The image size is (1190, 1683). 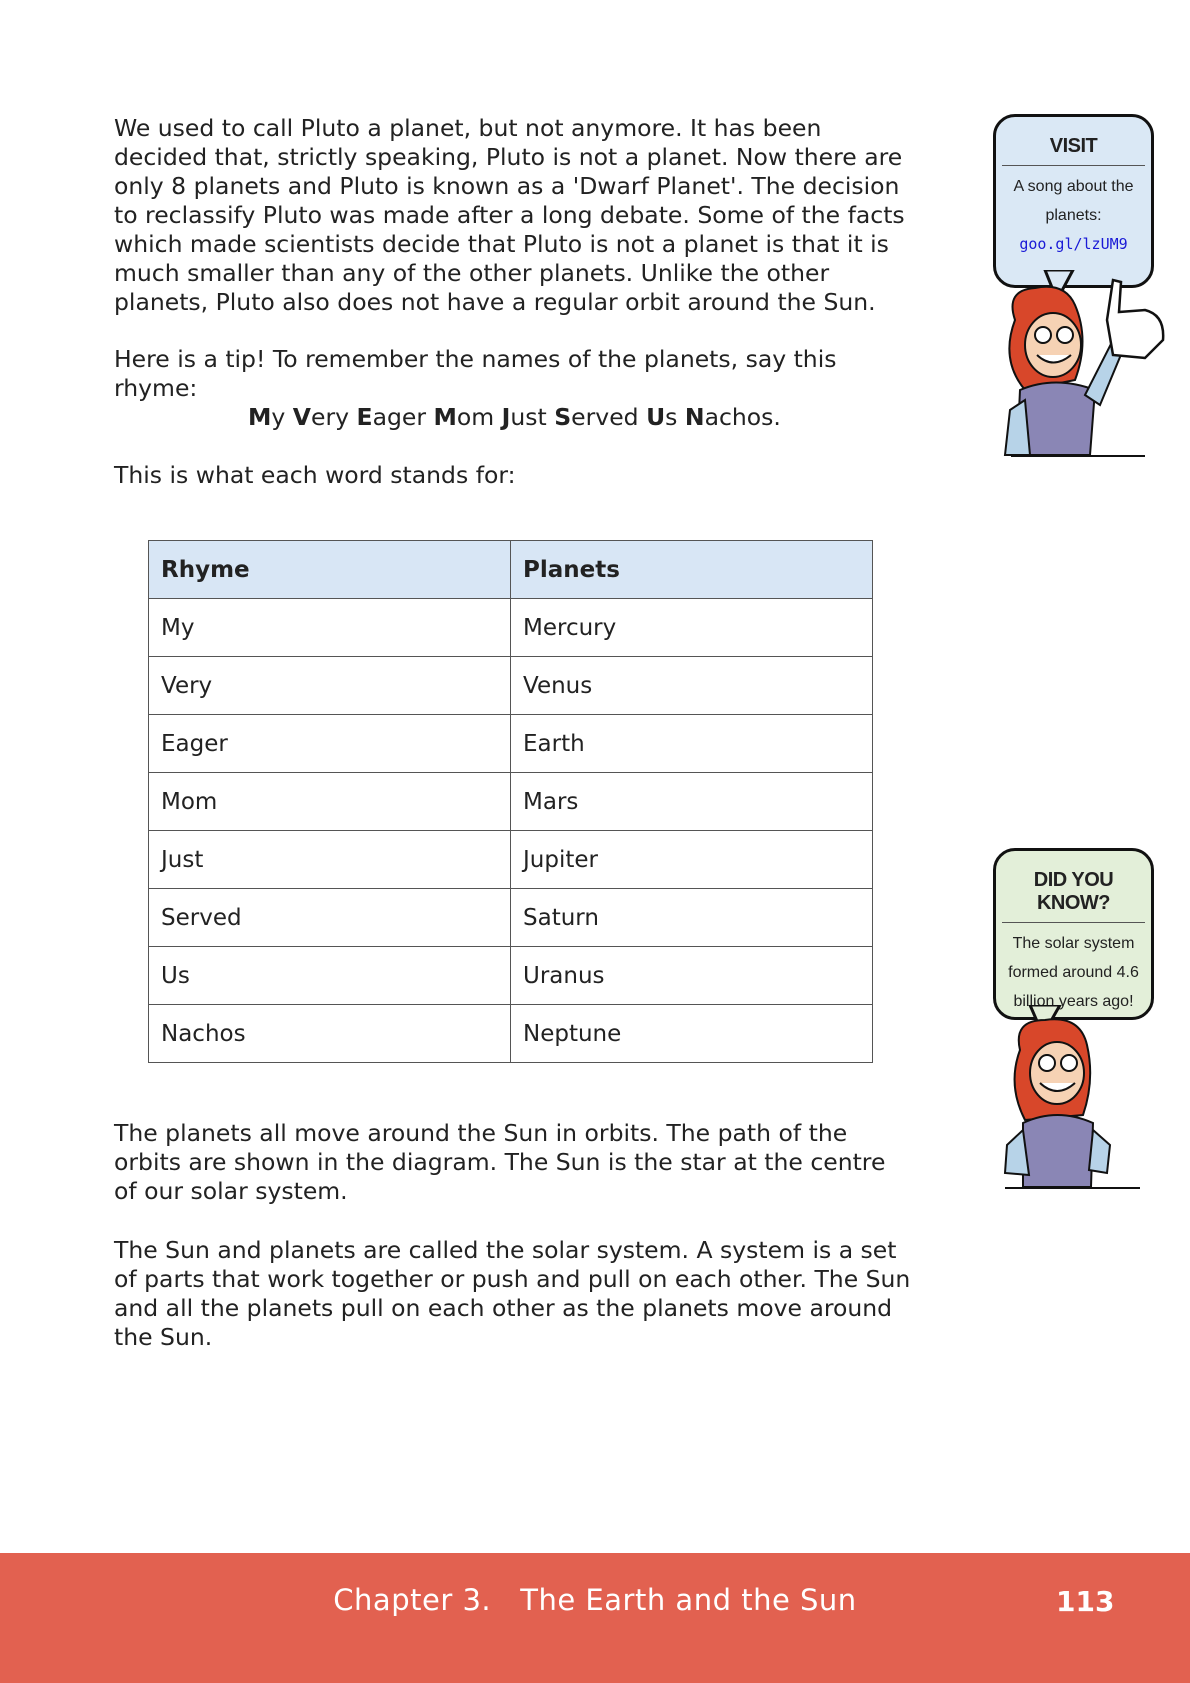 I want to click on header-planets: Planets, so click(x=691, y=569).